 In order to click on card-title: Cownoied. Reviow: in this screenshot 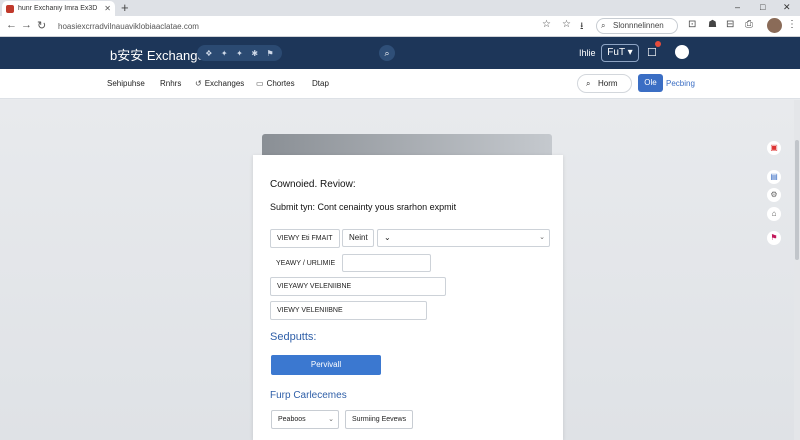, I will do `click(313, 184)`.